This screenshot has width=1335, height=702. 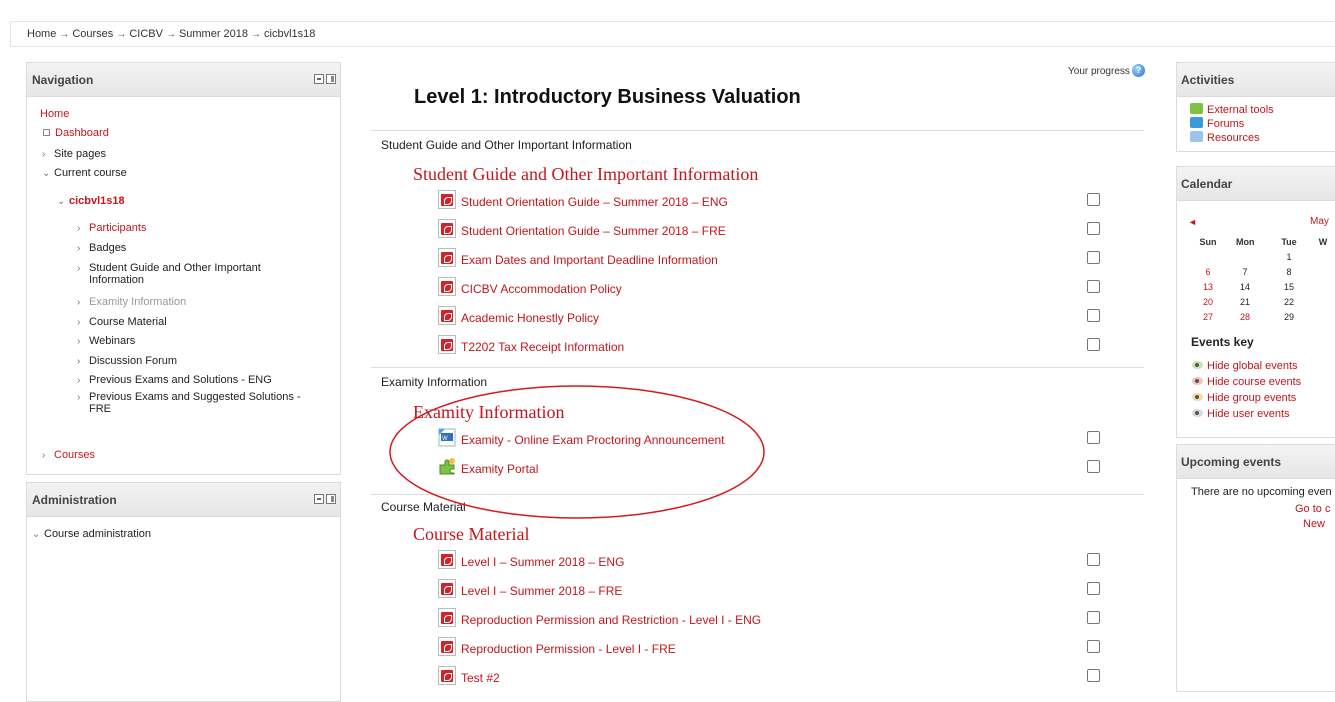 What do you see at coordinates (1245, 242) in the screenshot?
I see `calendar-day-header: Mon` at bounding box center [1245, 242].